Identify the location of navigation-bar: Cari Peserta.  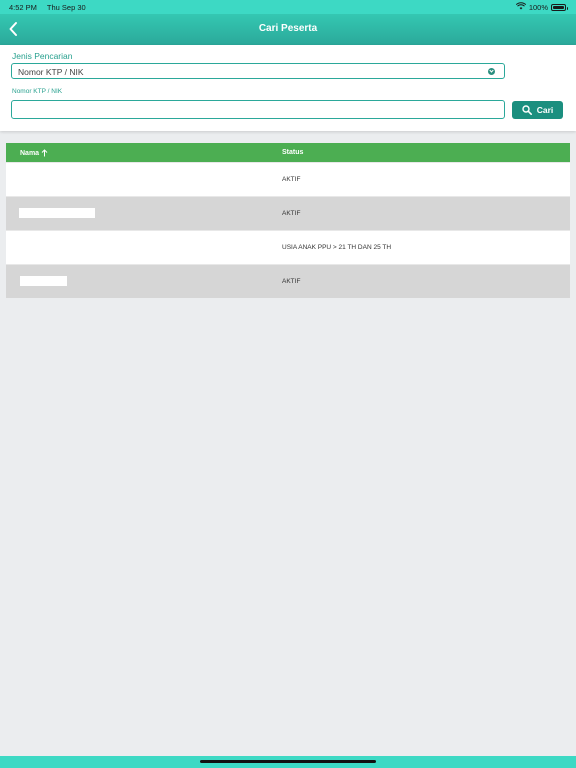
(288, 29).